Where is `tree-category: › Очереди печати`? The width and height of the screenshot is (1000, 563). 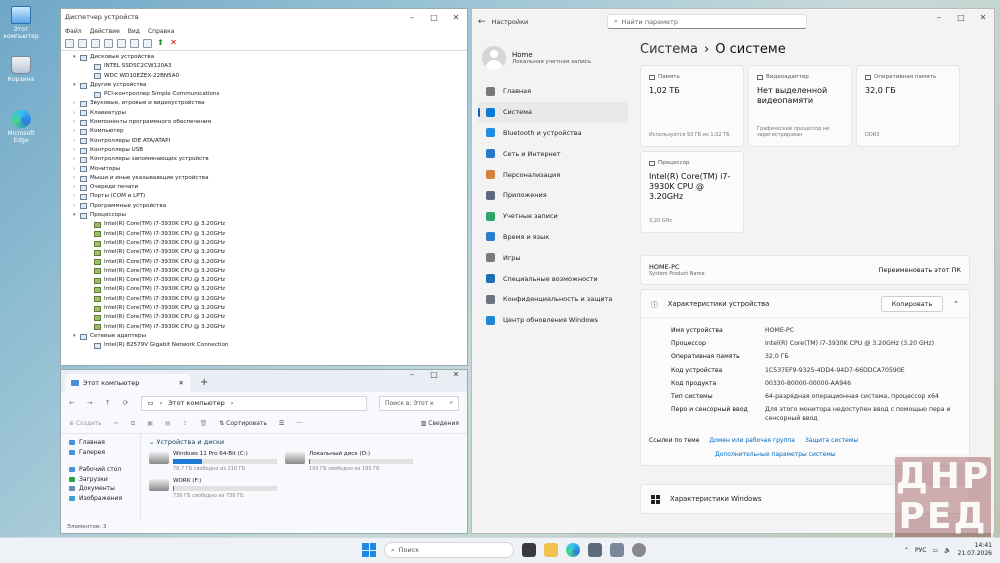
tree-category: › Очереди печати is located at coordinates (270, 187).